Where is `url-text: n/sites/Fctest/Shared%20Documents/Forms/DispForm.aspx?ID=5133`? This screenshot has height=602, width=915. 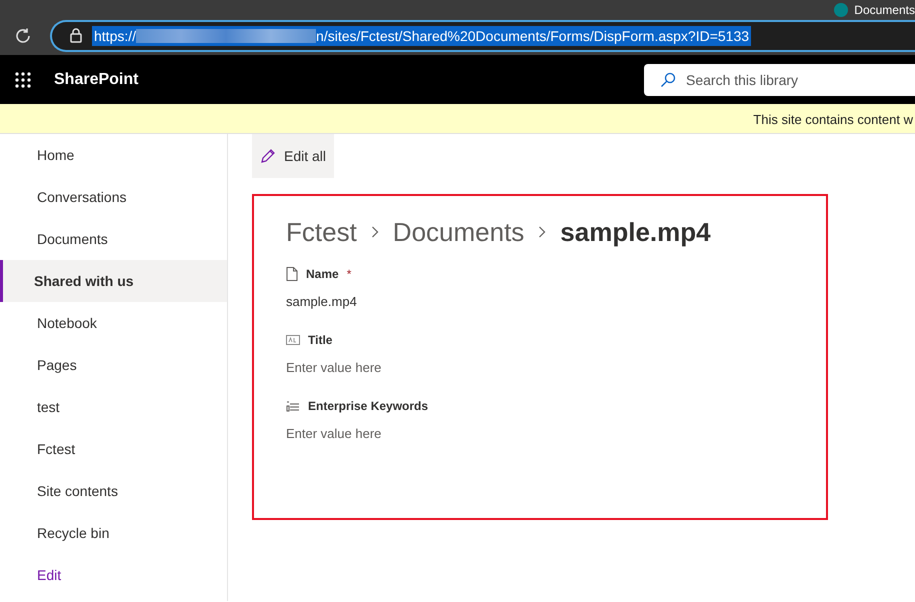
url-text: n/sites/Fctest/Shared%20Documents/Forms/DispForm.aspx?ID=5133 is located at coordinates (533, 36).